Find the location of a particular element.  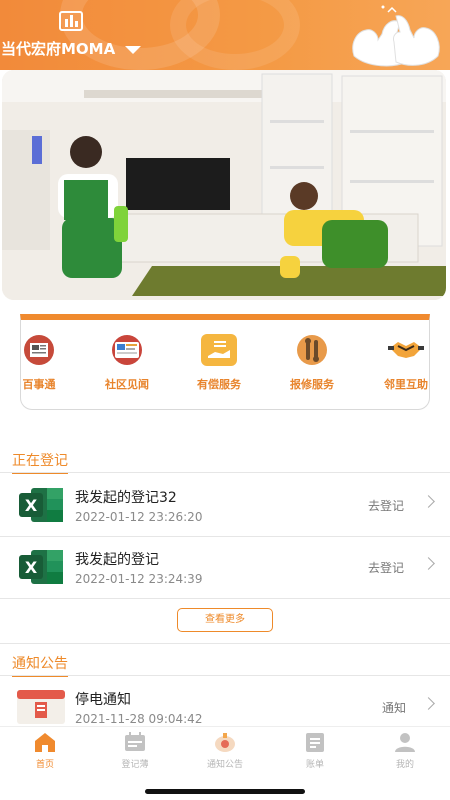

register-icon is located at coordinates (135, 742).